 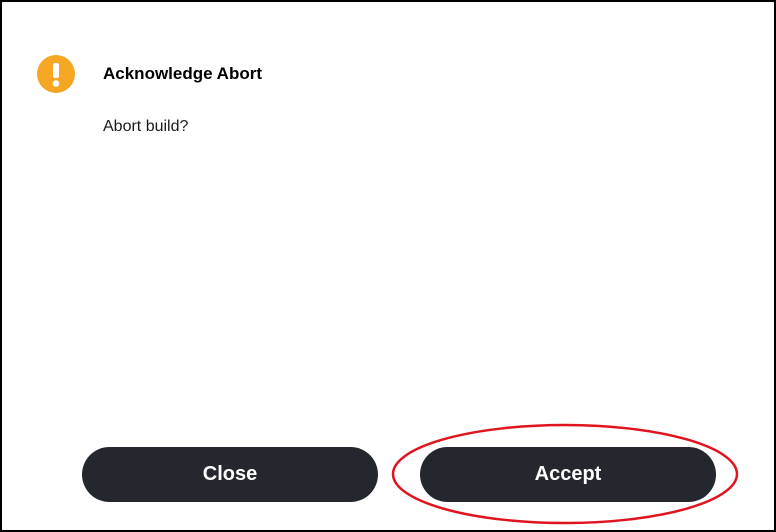 I want to click on warning-icon, so click(x=56, y=74).